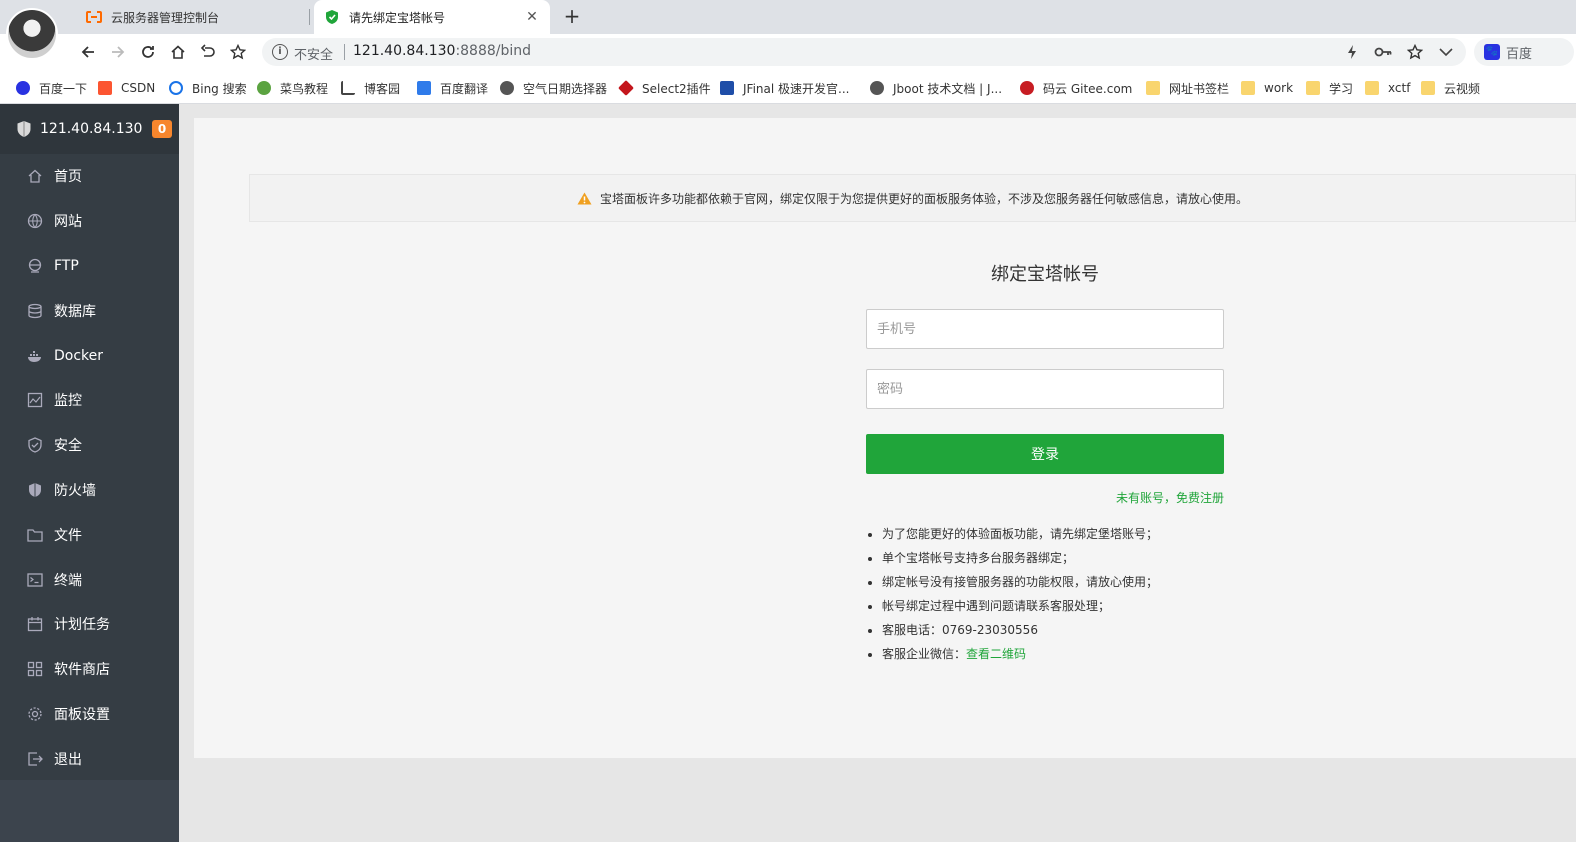 The width and height of the screenshot is (1576, 842). I want to click on browser-tab-strip: 云服务器管理控制台 请先绑定宝塔帐号 ✕ +, so click(788, 30).